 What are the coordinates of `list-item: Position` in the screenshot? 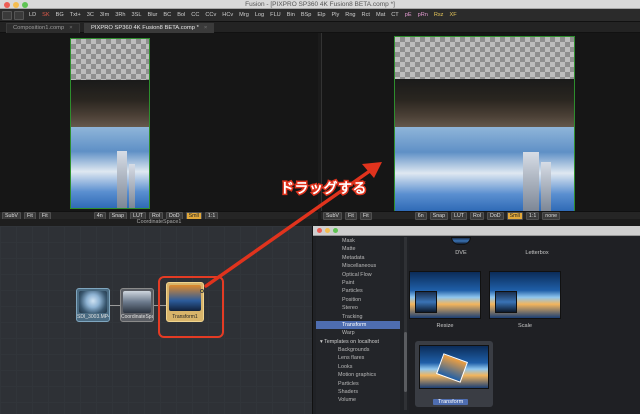 It's located at (358, 300).